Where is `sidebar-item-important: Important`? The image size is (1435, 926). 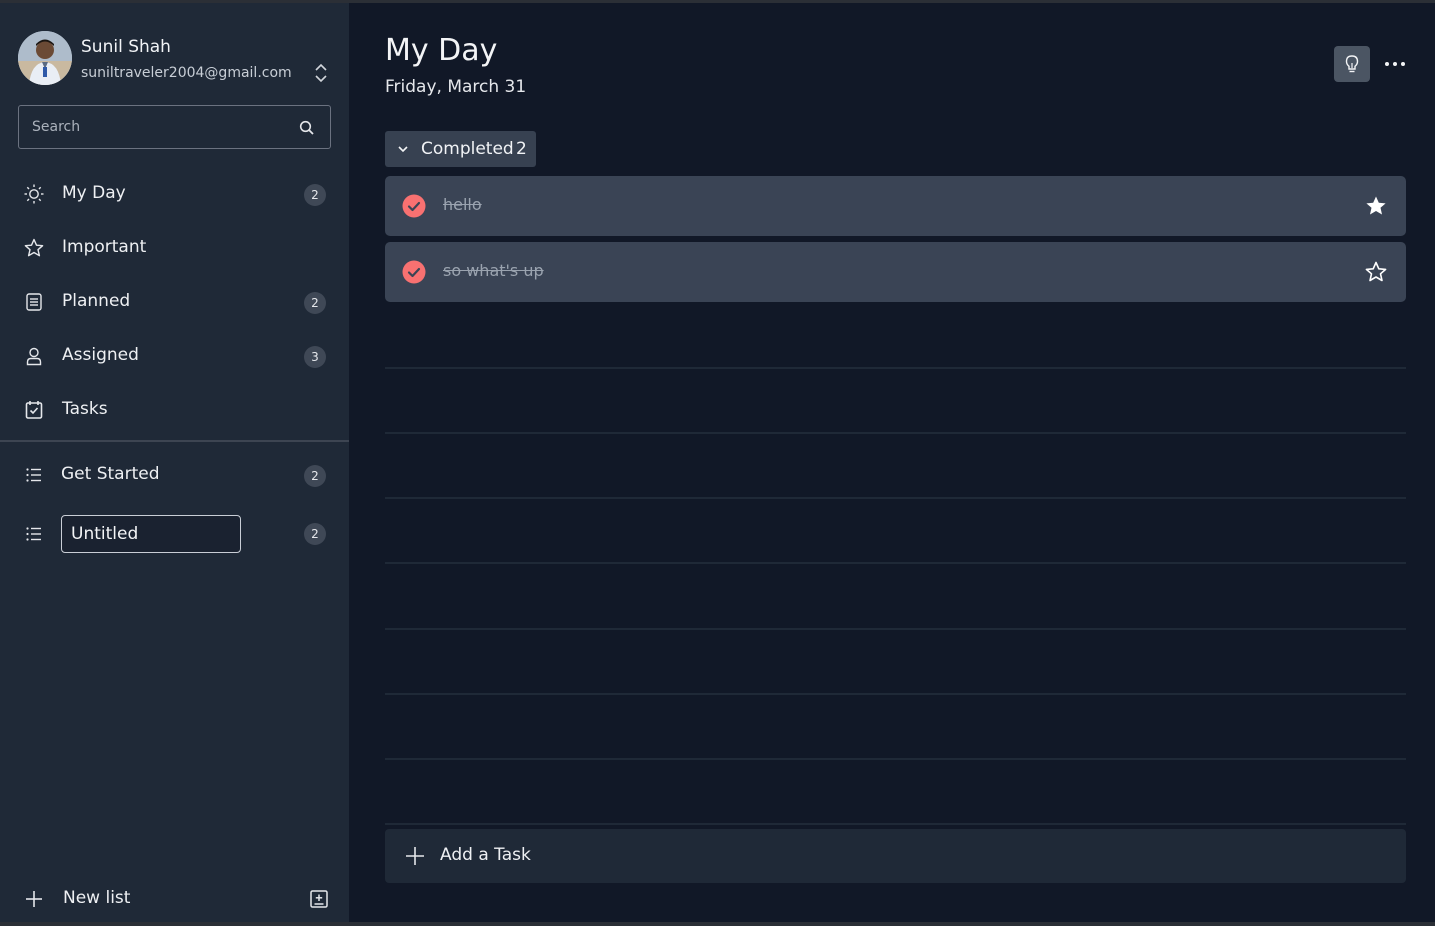 sidebar-item-important: Important is located at coordinates (174, 248).